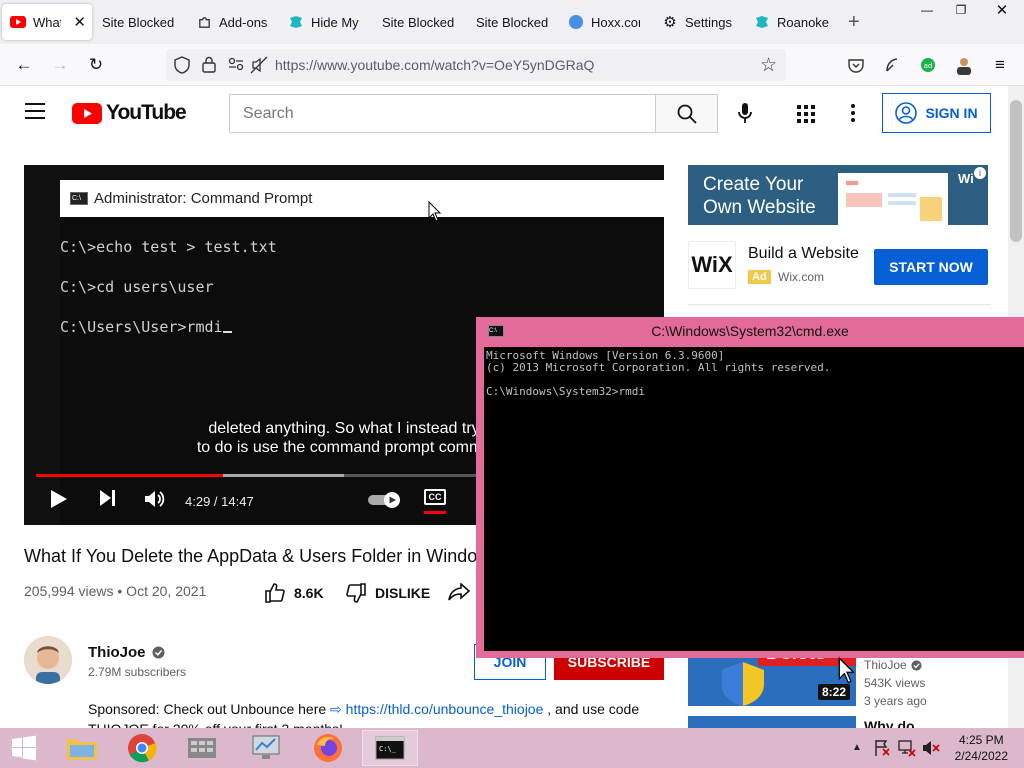  I want to click on recommended-video-thumbnail, so click(772, 722).